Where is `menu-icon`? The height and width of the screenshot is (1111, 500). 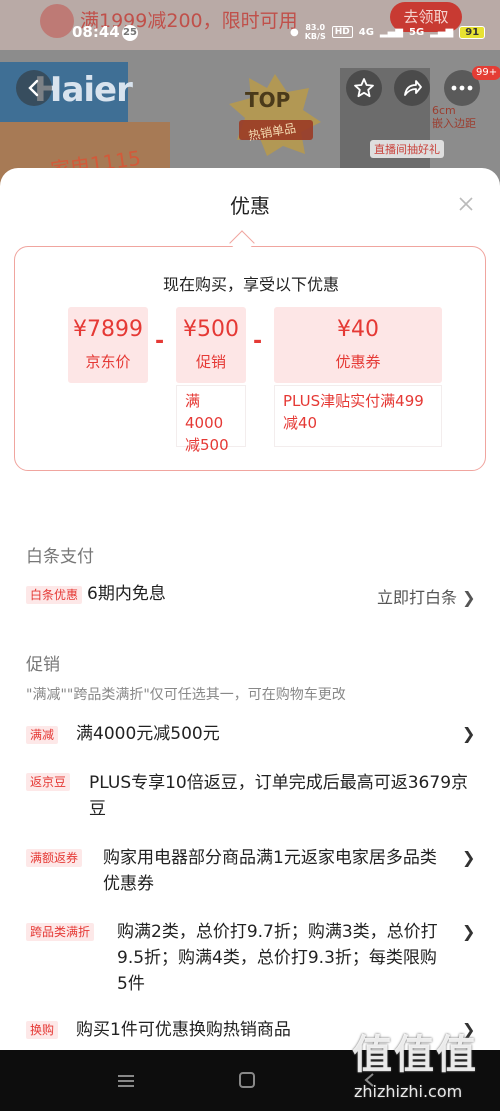
menu-icon is located at coordinates (126, 1081).